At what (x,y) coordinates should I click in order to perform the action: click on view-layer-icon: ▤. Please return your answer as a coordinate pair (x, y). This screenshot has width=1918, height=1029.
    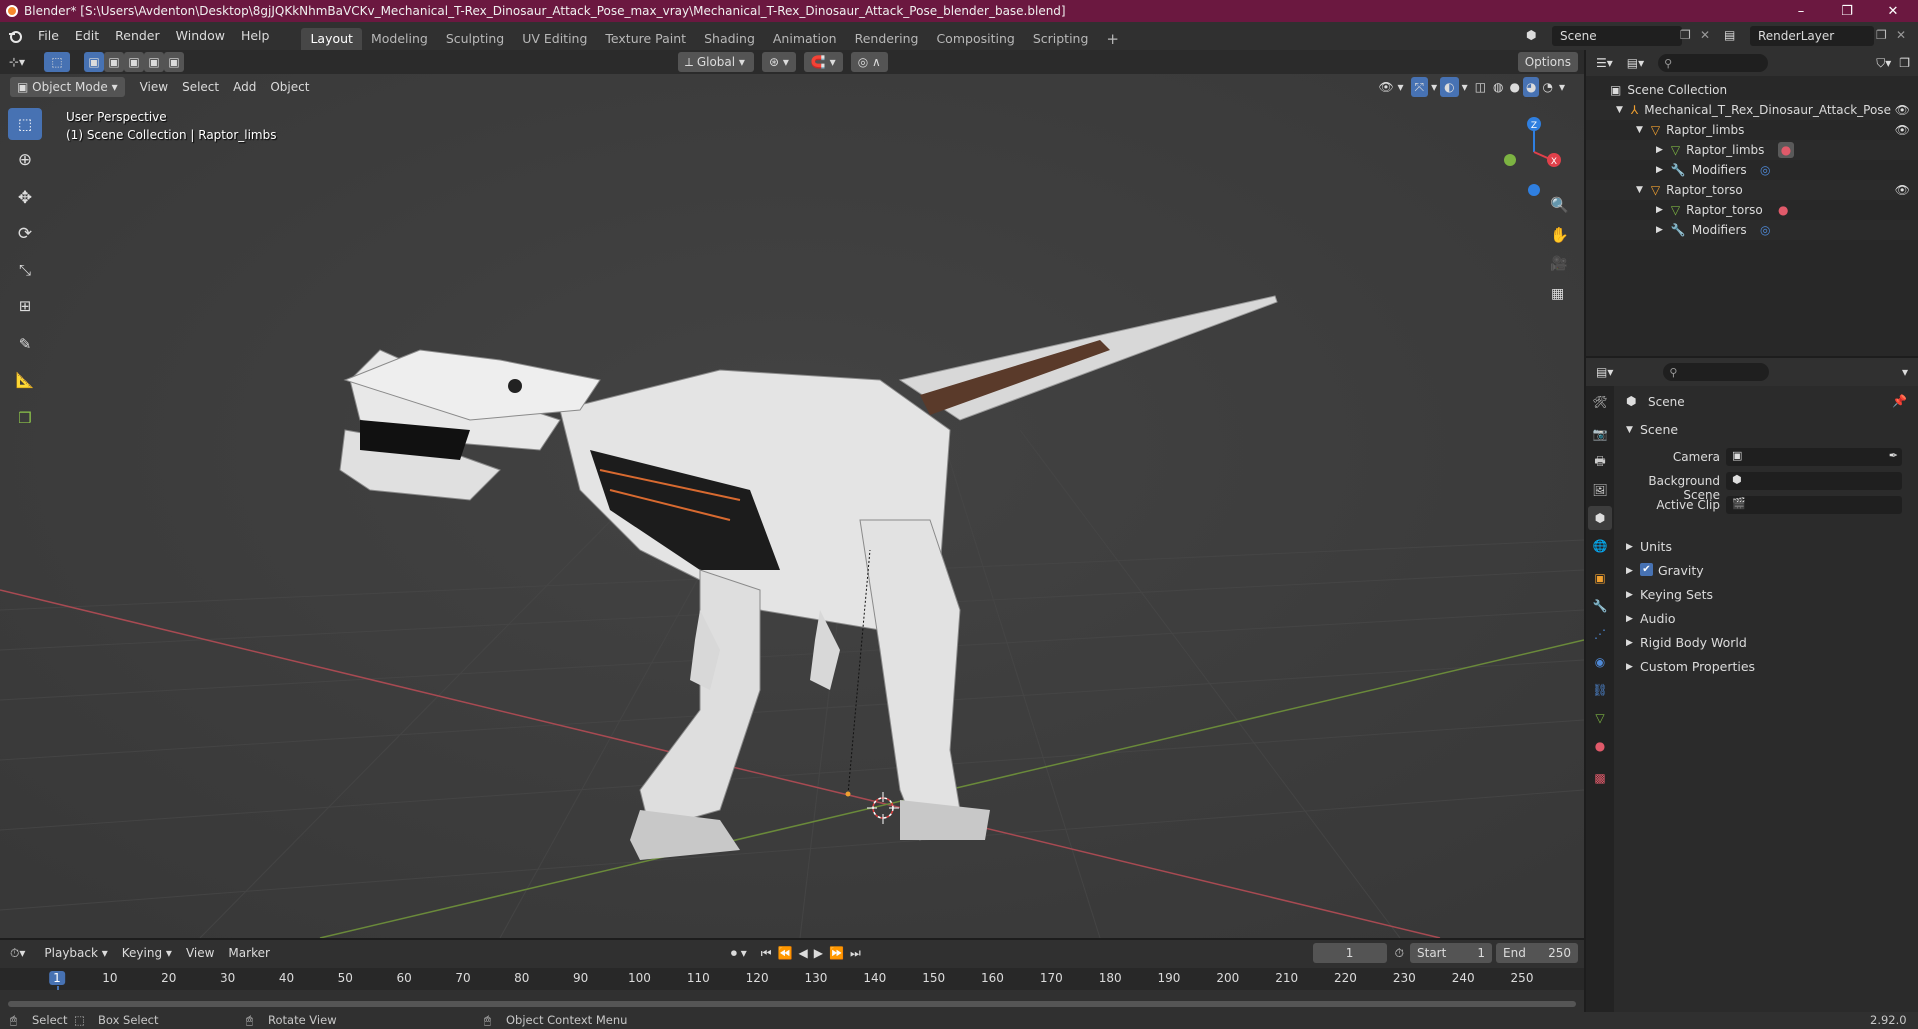
    Looking at the image, I should click on (1729, 35).